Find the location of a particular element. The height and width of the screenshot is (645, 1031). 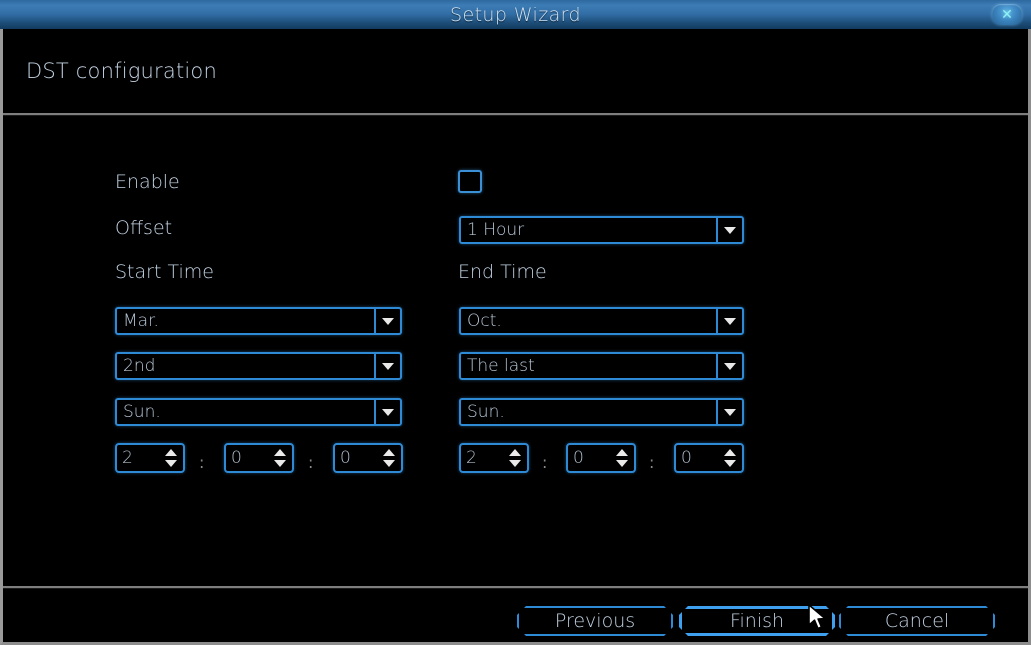

offset-dropdown-value: 1 Hour is located at coordinates (496, 230).